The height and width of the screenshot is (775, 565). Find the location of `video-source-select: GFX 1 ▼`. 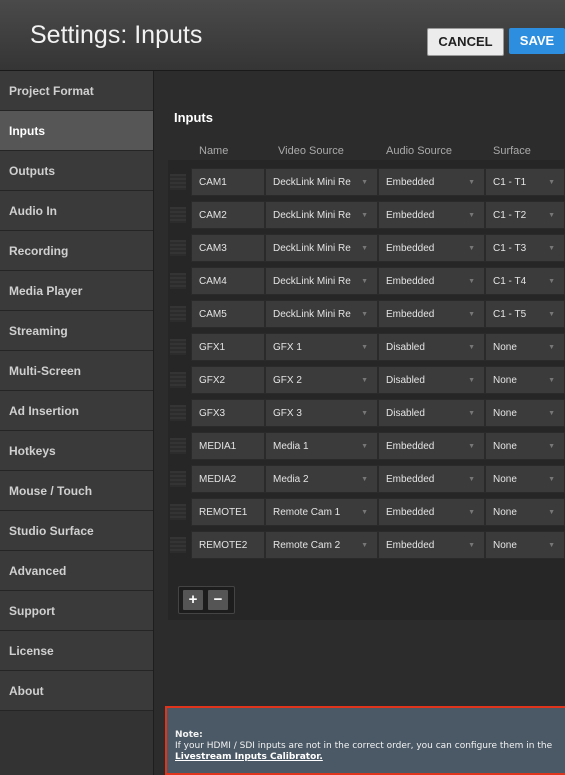

video-source-select: GFX 1 ▼ is located at coordinates (321, 347).